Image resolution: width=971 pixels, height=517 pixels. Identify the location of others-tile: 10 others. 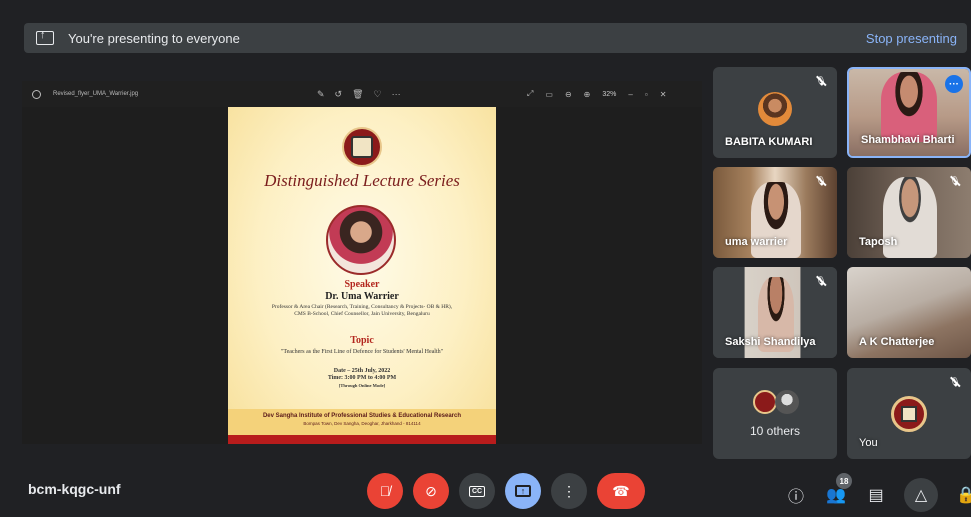
(775, 413).